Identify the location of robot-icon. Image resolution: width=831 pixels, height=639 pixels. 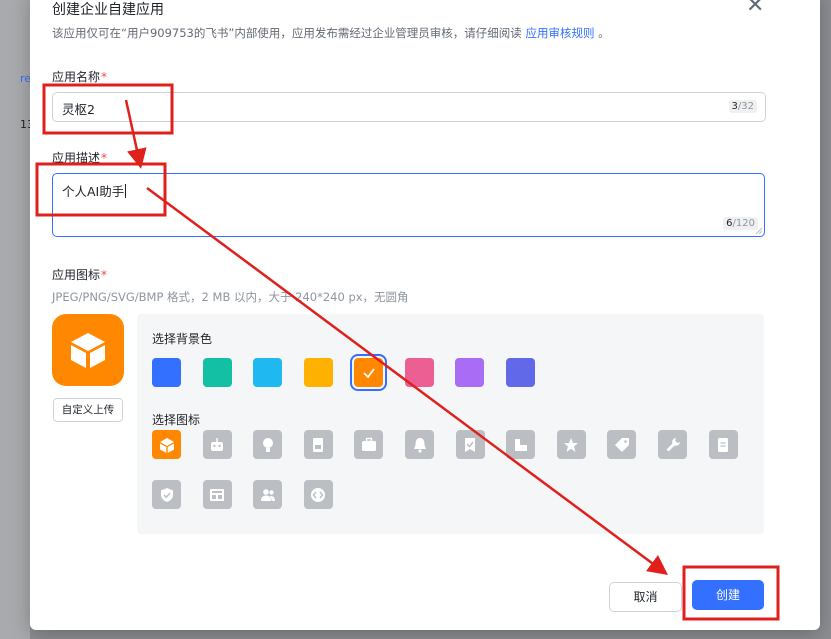
(217, 444).